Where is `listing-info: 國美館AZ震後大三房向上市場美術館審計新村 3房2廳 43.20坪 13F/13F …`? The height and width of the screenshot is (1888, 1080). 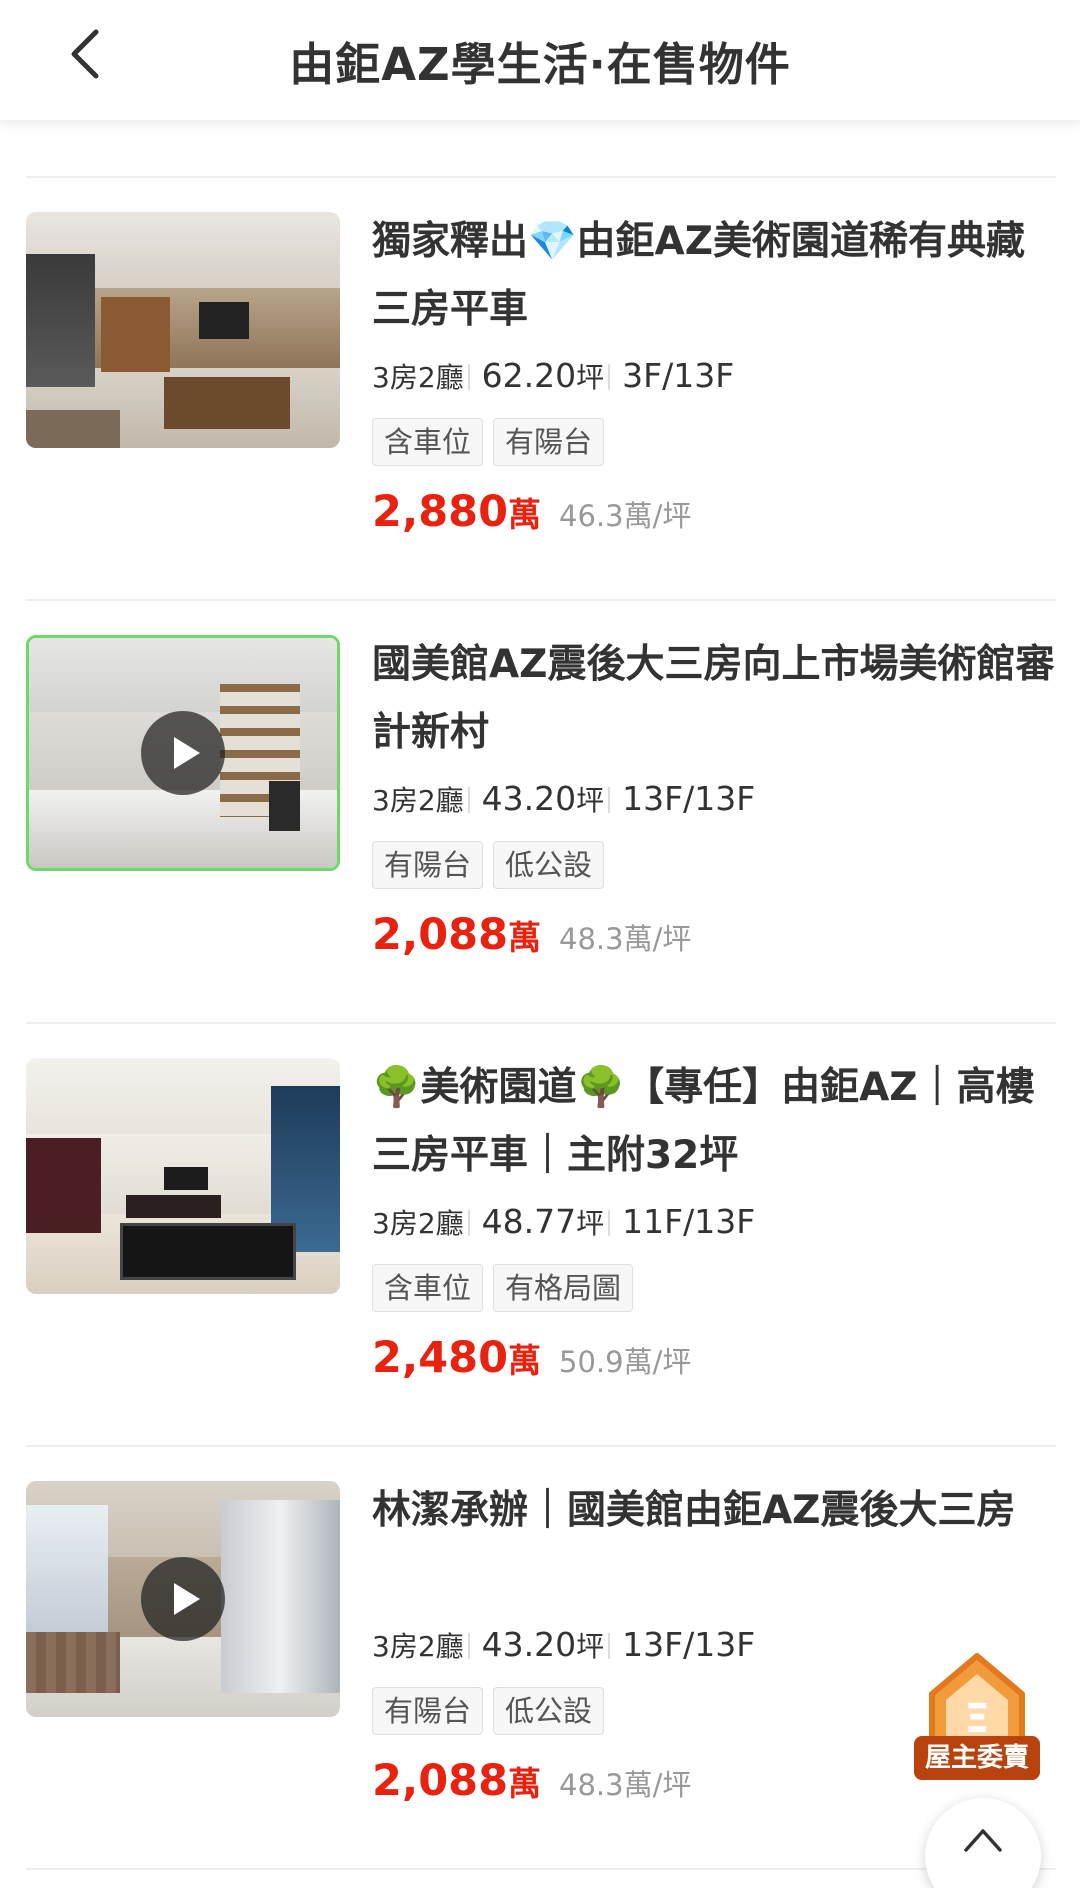
listing-info: 國美館AZ震後大三房向上市場美術館審計新村 3房2廳 43.20坪 13F/13F … is located at coordinates (717, 798).